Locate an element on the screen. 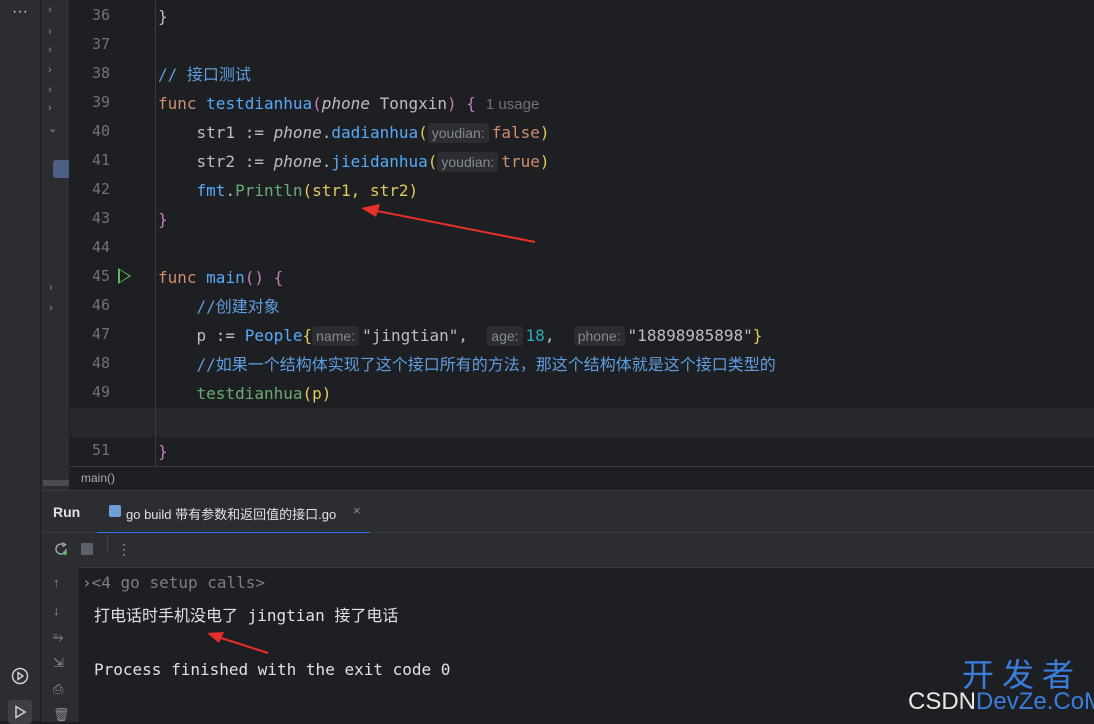 This screenshot has height=724, width=1094. watermark-en: CSDNDevZe.CoM is located at coordinates (1001, 702).